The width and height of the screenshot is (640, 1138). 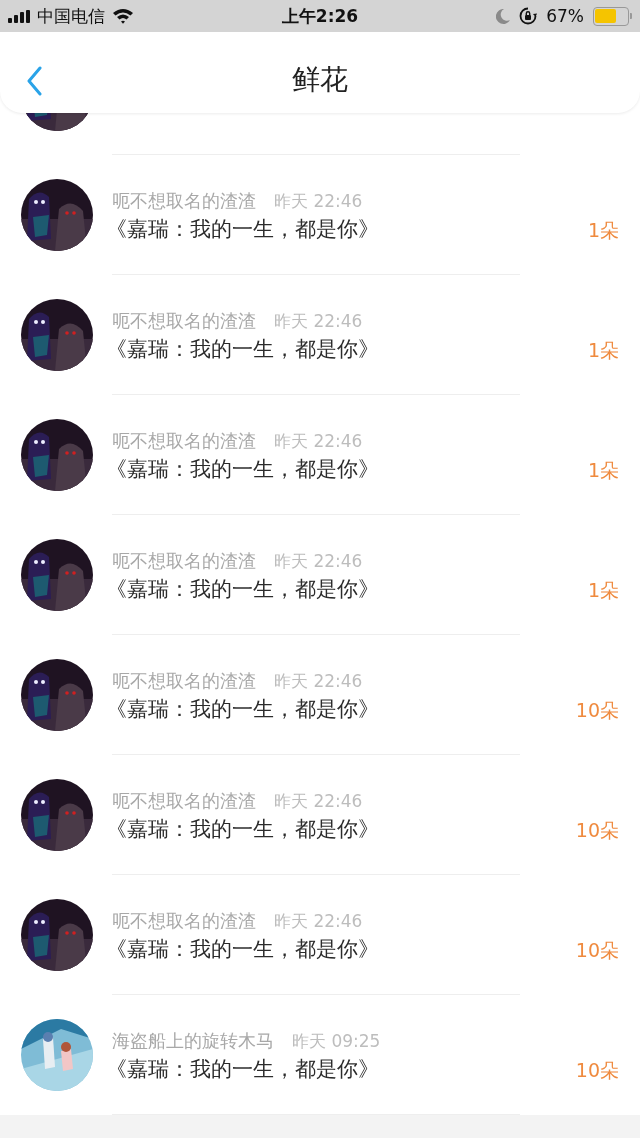 I want to click on clock: 上午2:26, so click(x=320, y=16).